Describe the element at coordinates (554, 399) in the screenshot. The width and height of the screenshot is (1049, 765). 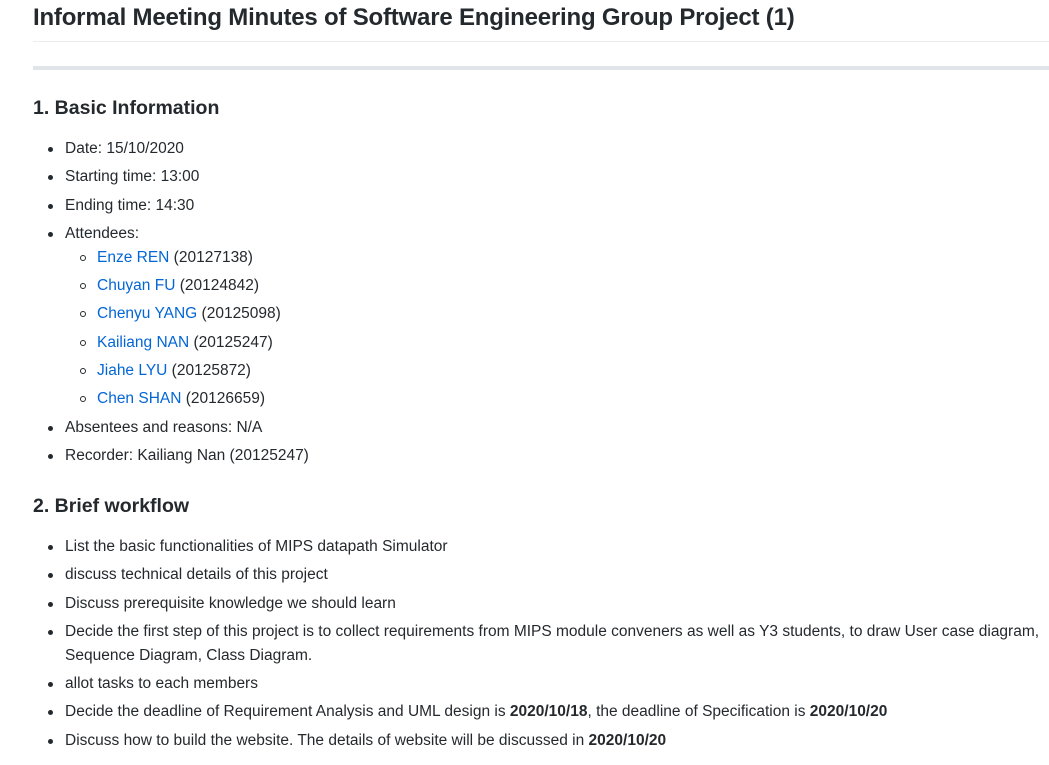
I see `attendee-item: Chen SHAN (20126659)` at that location.